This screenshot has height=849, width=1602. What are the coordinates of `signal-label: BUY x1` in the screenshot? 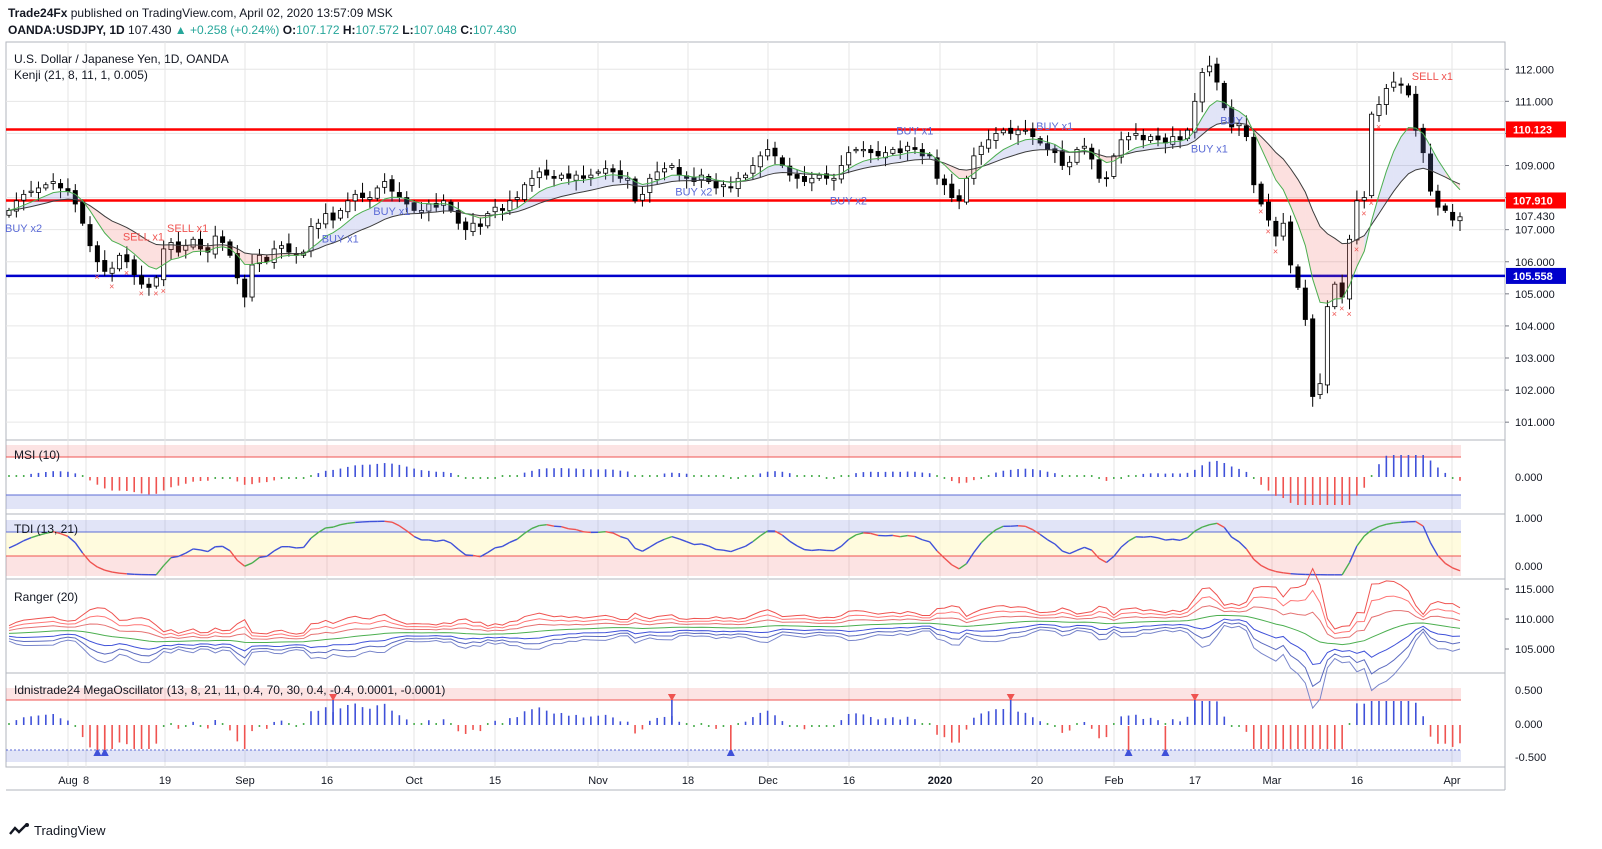 It's located at (1054, 127).